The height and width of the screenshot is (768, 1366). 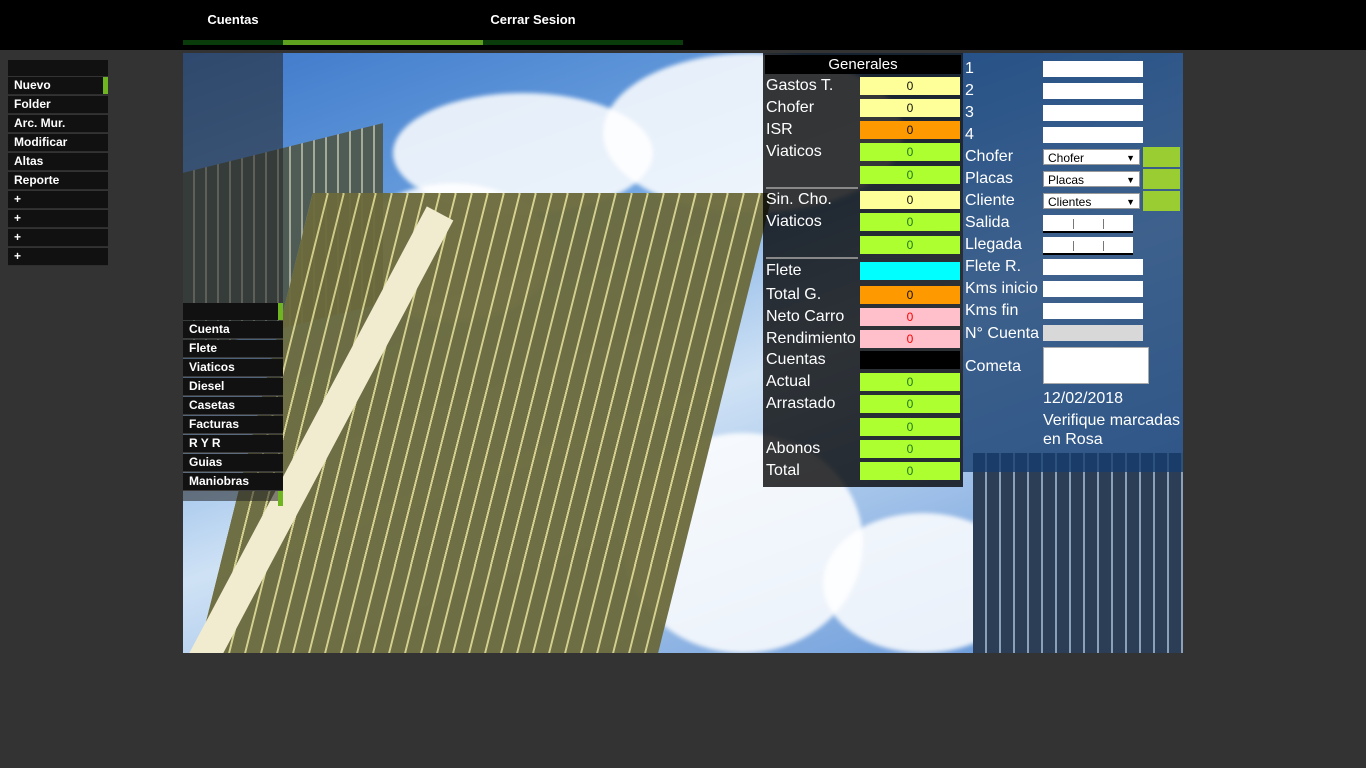 I want to click on row-chofer: Chofer 0, so click(x=864, y=108).